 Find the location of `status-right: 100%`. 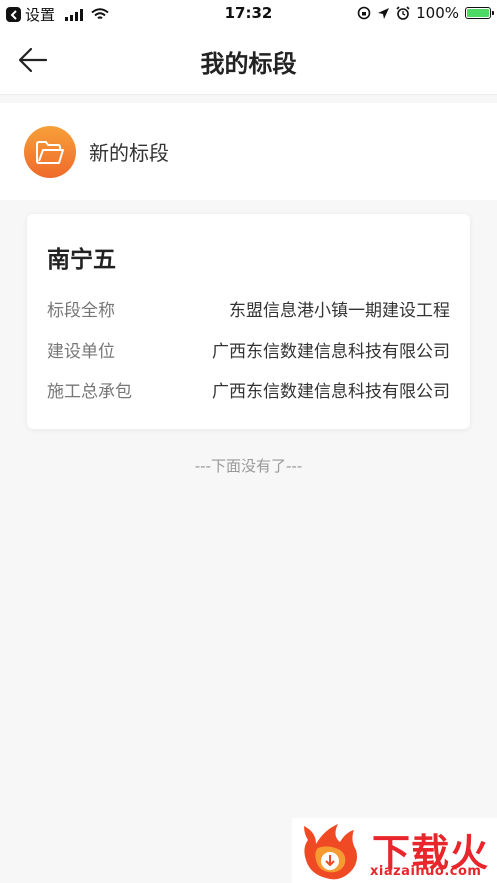

status-right: 100% is located at coordinates (425, 13).